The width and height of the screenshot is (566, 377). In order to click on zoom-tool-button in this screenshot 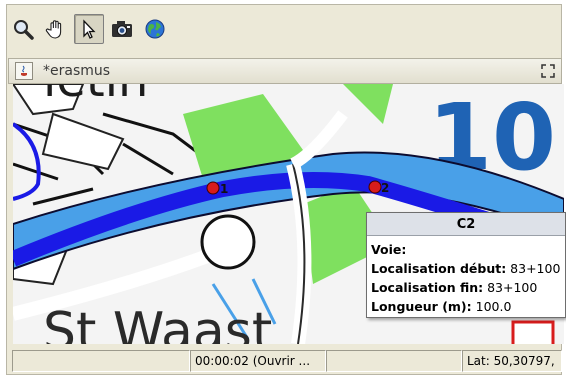, I will do `click(23, 29)`.